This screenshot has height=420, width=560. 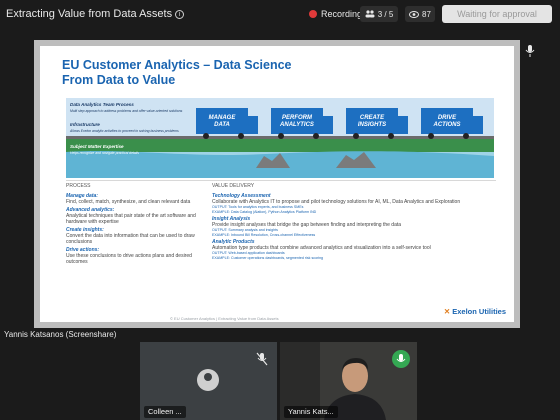 I want to click on avatar-icon, so click(x=208, y=380).